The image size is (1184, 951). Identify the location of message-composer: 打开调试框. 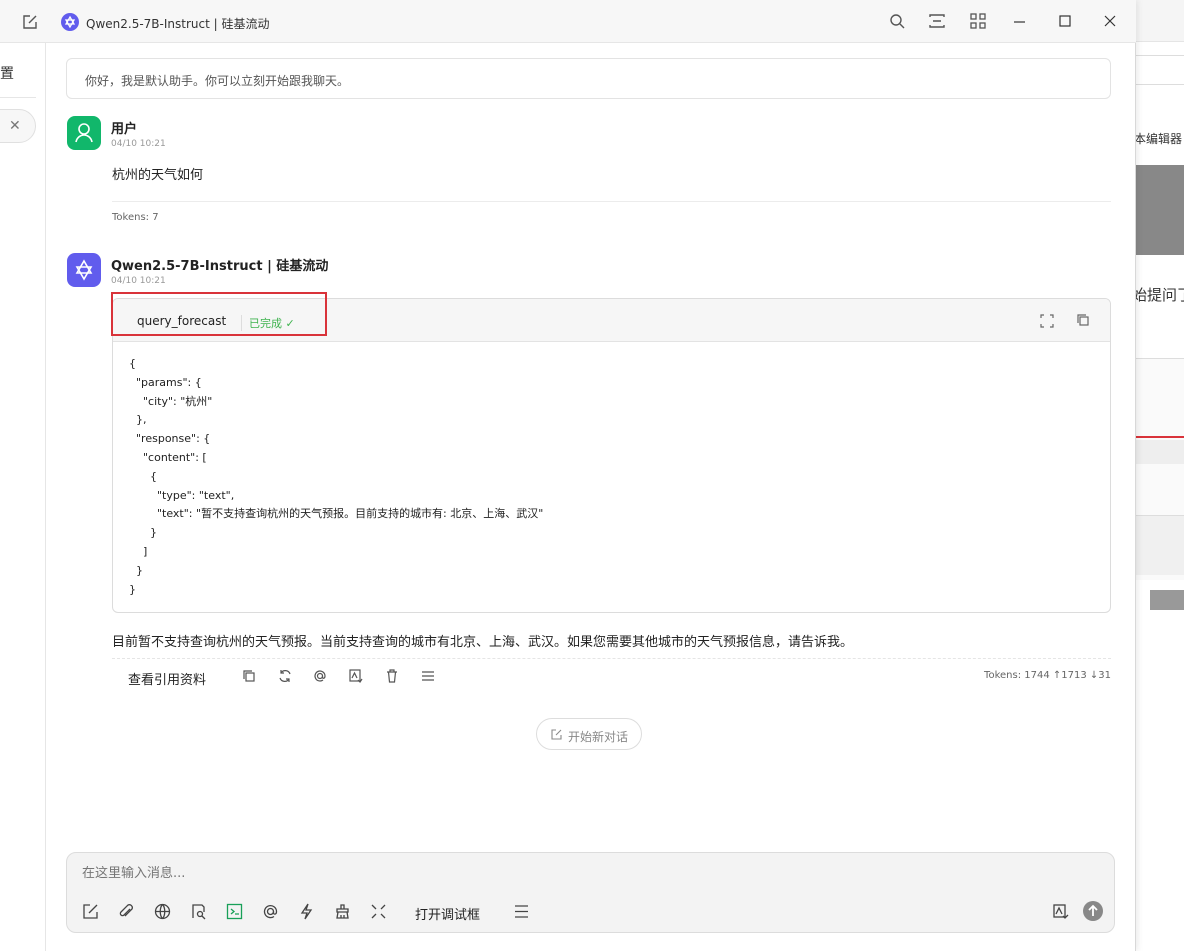
(590, 892).